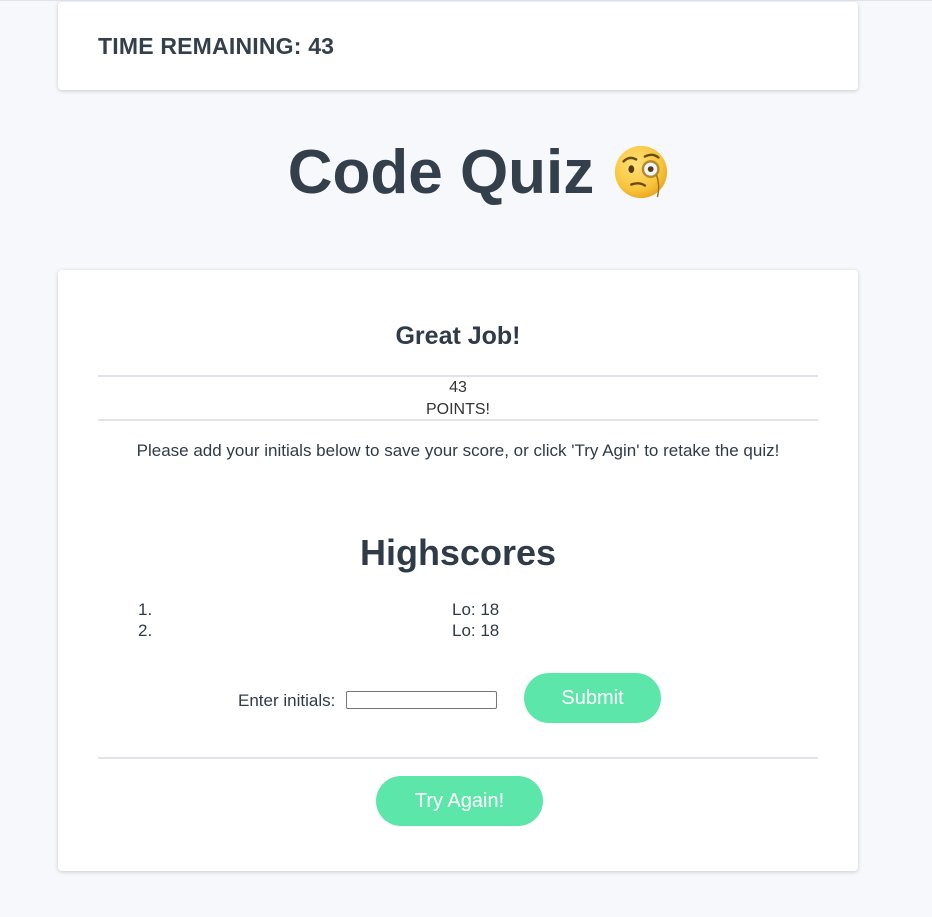 Image resolution: width=932 pixels, height=917 pixels. I want to click on page-header: Code Quiz, so click(466, 172).